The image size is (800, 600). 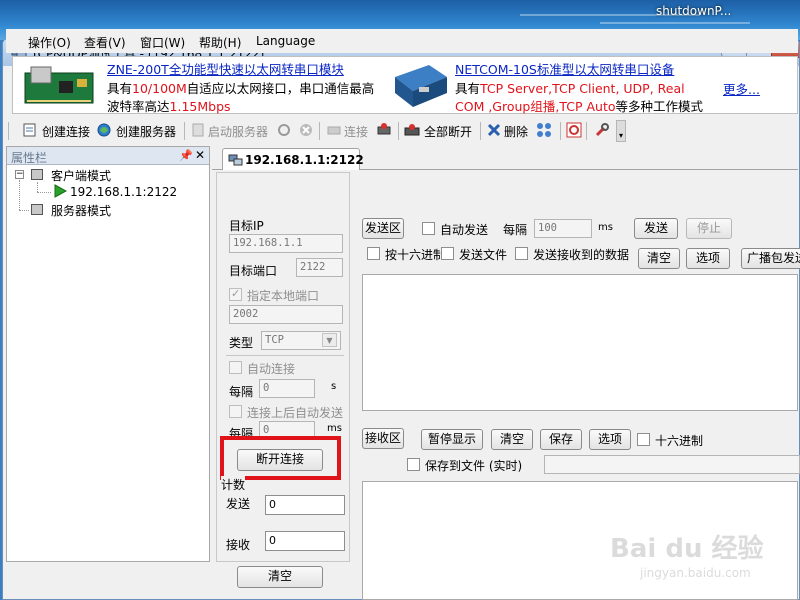 What do you see at coordinates (659, 258) in the screenshot?
I see `send-clear-button: 清空` at bounding box center [659, 258].